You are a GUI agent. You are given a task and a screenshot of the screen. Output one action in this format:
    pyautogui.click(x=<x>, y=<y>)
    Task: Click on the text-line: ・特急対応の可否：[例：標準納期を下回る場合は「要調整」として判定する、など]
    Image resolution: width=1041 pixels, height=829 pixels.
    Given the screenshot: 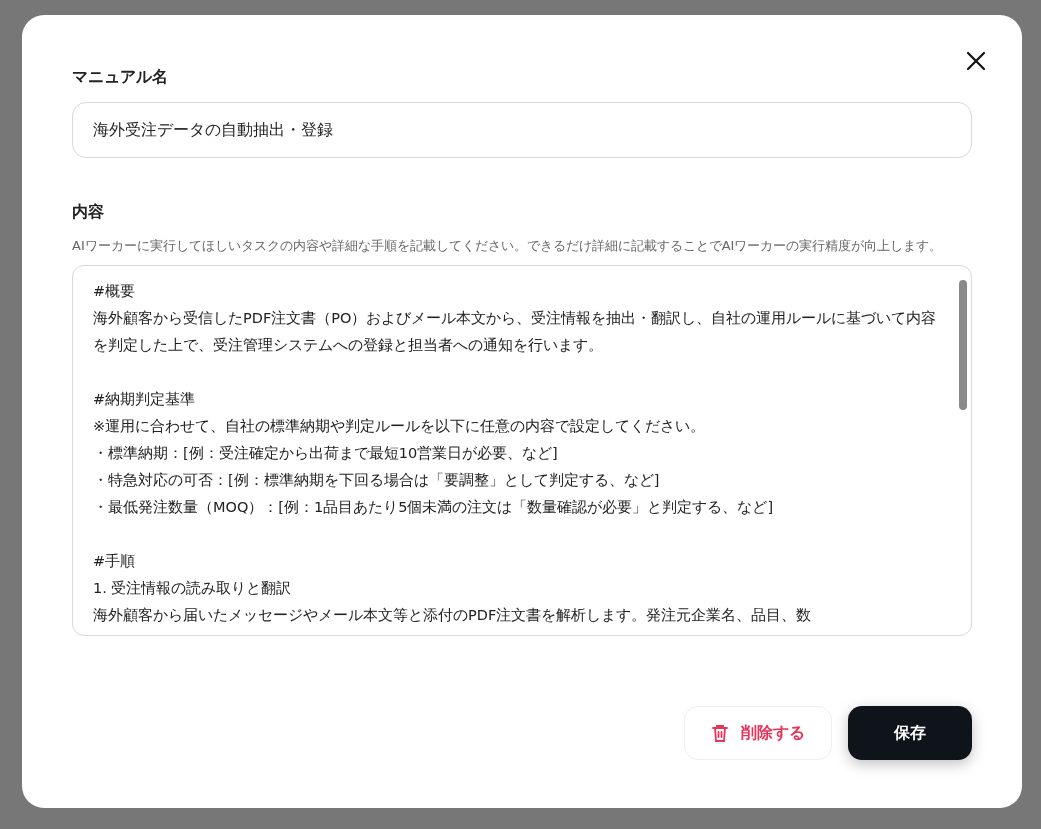 What is the action you would take?
    pyautogui.click(x=377, y=480)
    